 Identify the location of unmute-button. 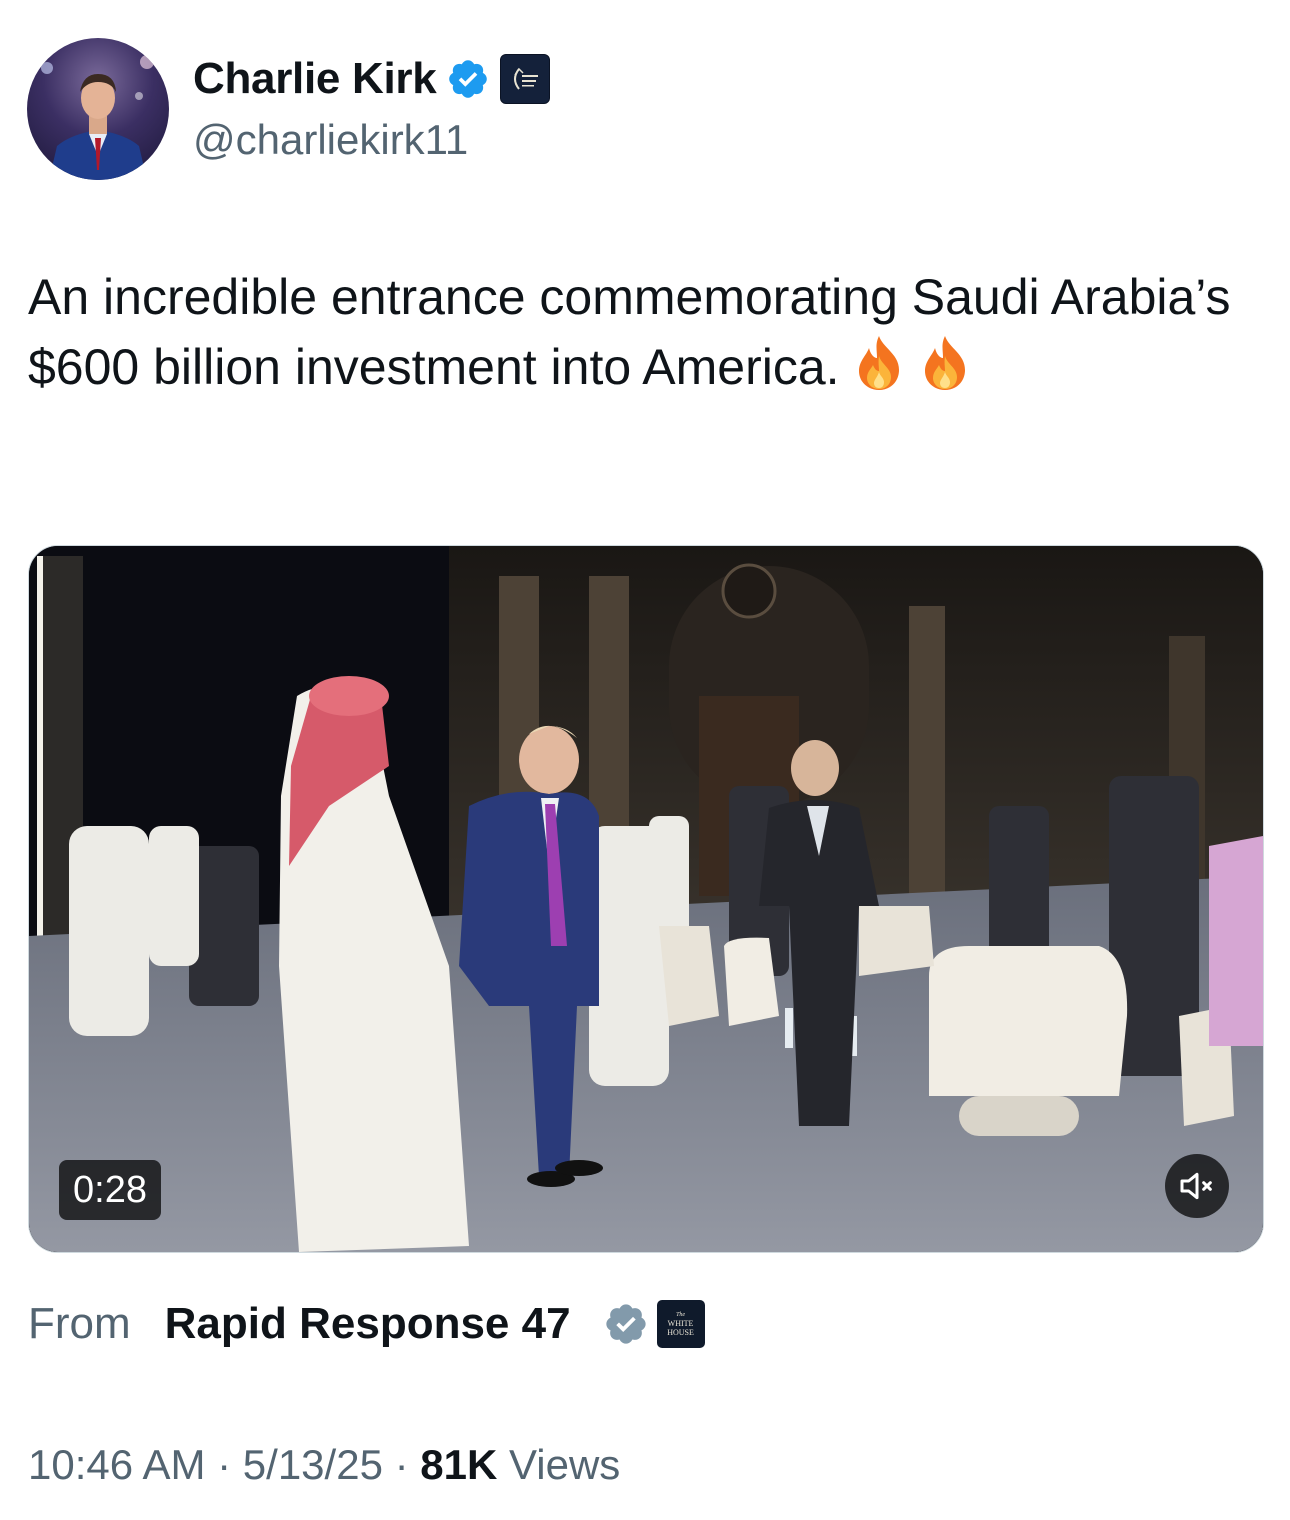
(1197, 1186).